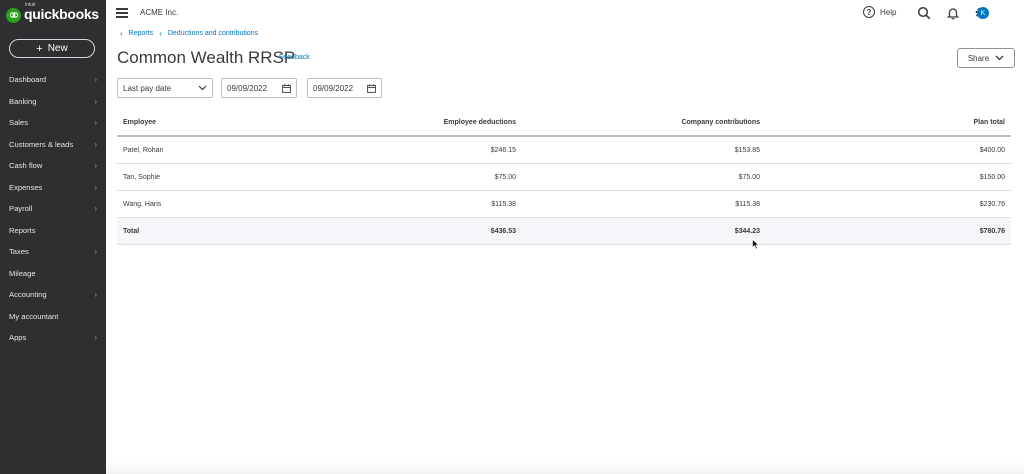 The height and width of the screenshot is (474, 1024). I want to click on period-select: Last pay date, so click(165, 88).